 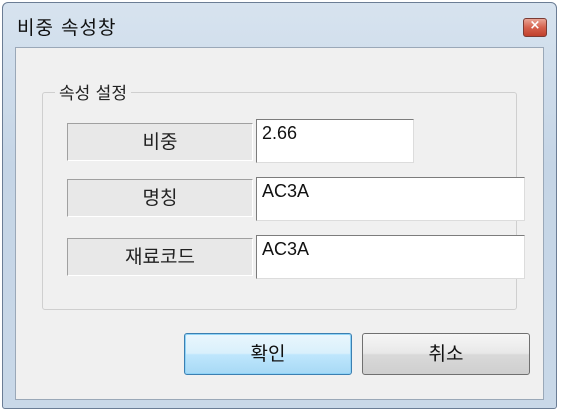 I want to click on specific-gravity-label: 비중, so click(x=160, y=142).